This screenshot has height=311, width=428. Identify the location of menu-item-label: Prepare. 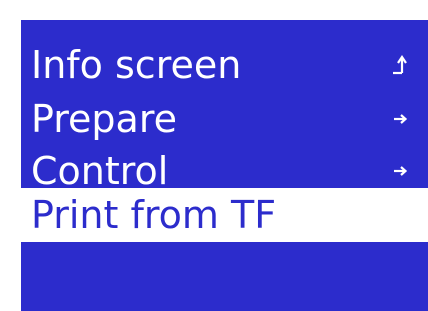
(104, 119).